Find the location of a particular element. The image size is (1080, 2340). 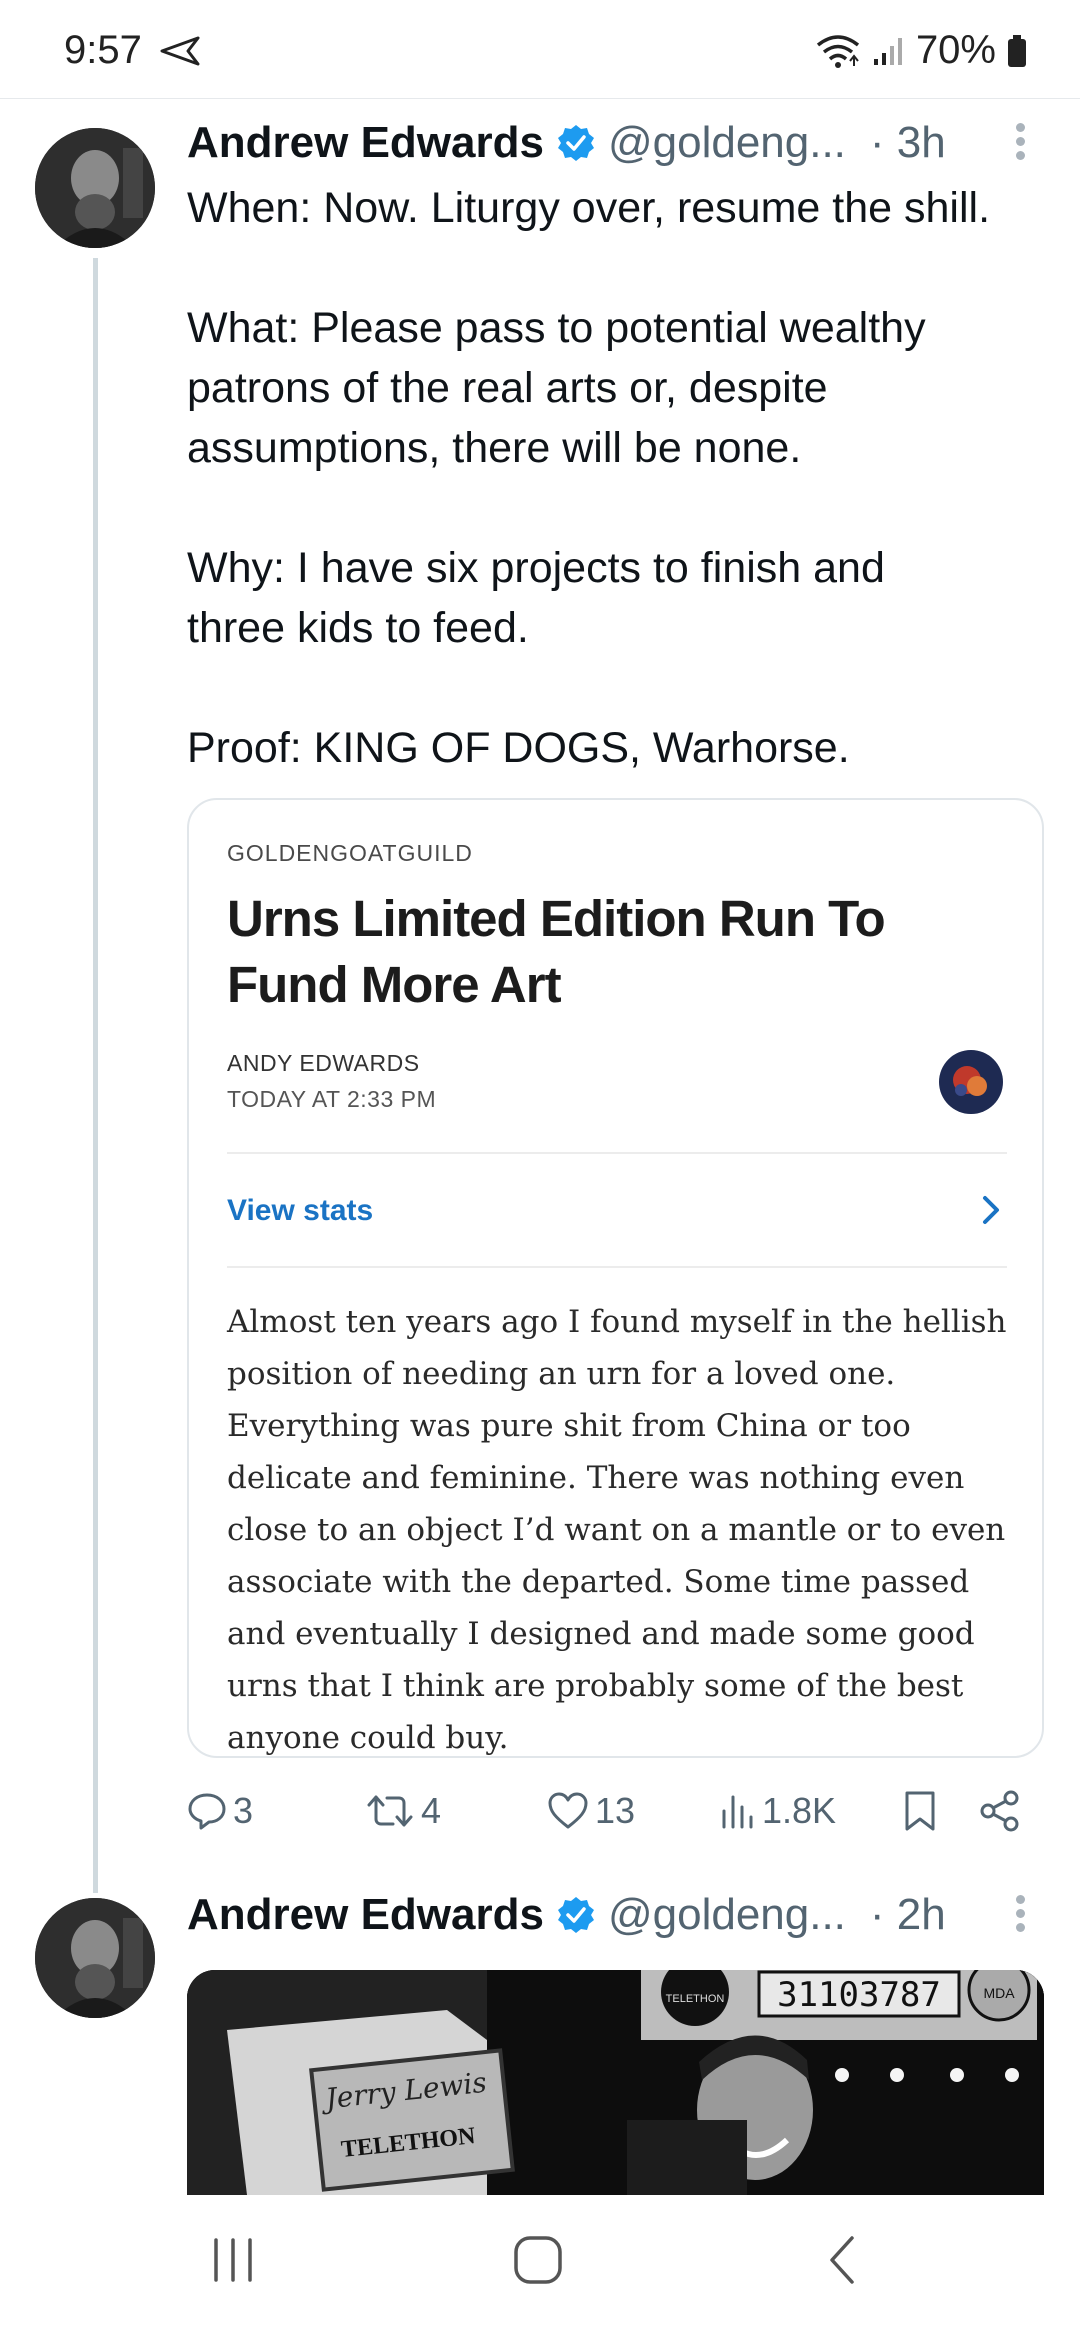

thread-line is located at coordinates (95, 1075).